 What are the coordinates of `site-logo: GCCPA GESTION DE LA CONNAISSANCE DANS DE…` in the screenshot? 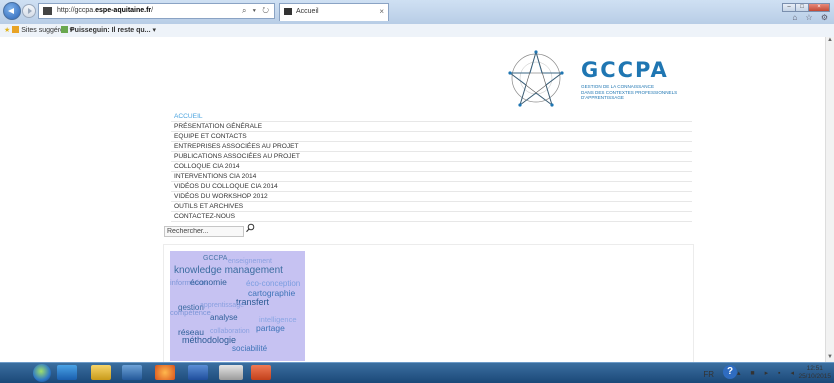 It's located at (596, 78).